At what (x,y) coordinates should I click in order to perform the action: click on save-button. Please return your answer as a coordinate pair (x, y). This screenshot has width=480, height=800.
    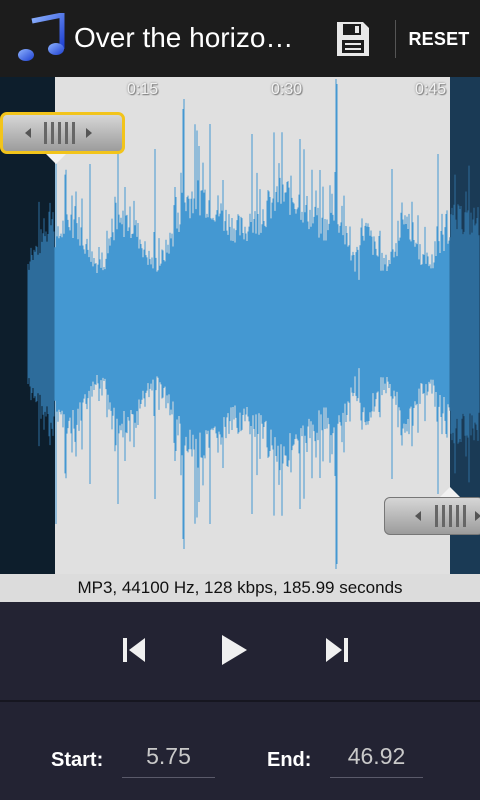
    Looking at the image, I should click on (353, 39).